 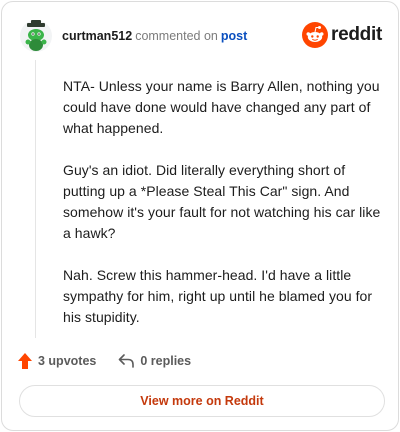 I want to click on snoo-avatar-icon, so click(x=36, y=36).